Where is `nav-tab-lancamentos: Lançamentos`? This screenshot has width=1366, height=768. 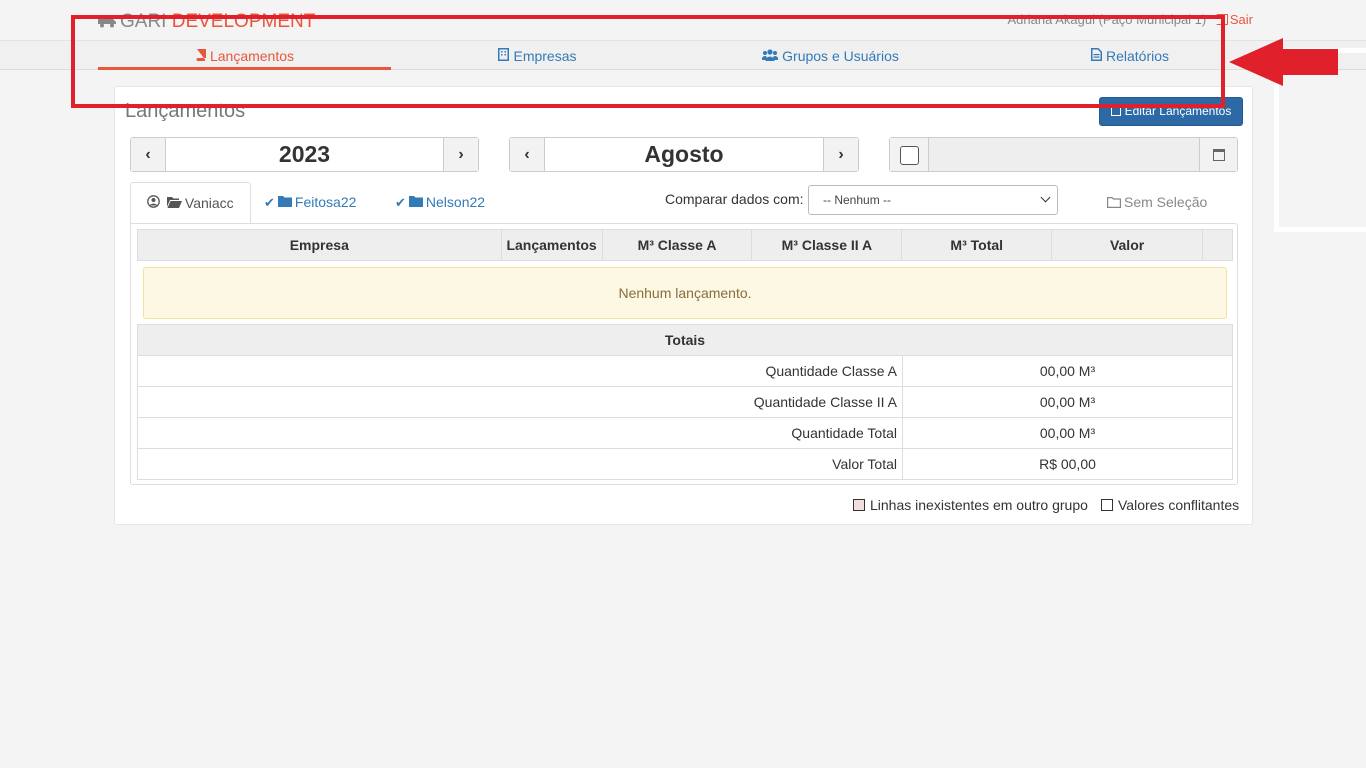 nav-tab-lancamentos: Lançamentos is located at coordinates (244, 55).